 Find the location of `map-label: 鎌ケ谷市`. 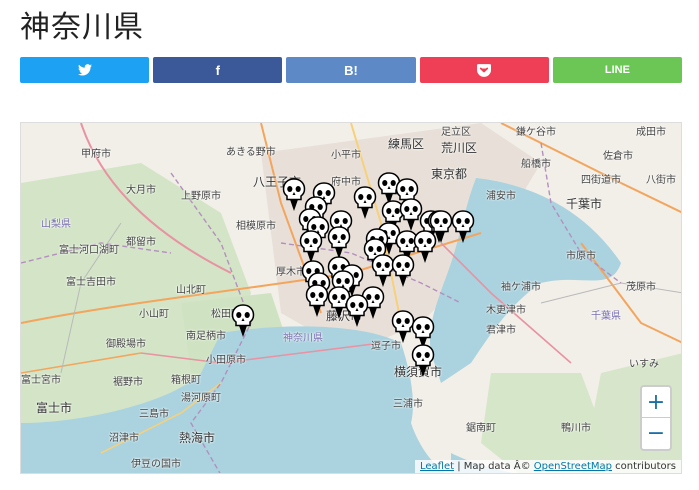

map-label: 鎌ケ谷市 is located at coordinates (536, 132).